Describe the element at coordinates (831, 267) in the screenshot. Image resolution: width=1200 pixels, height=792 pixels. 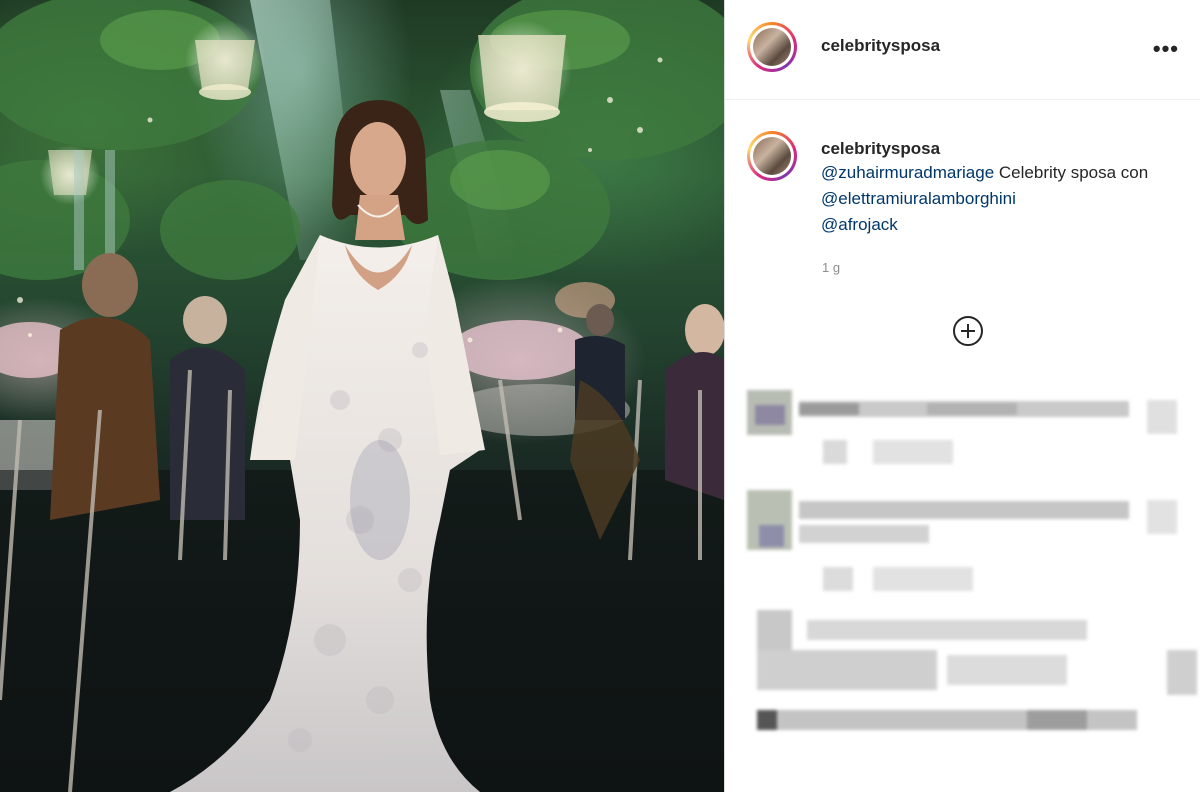
I see `post-timestamp: 1 g` at that location.